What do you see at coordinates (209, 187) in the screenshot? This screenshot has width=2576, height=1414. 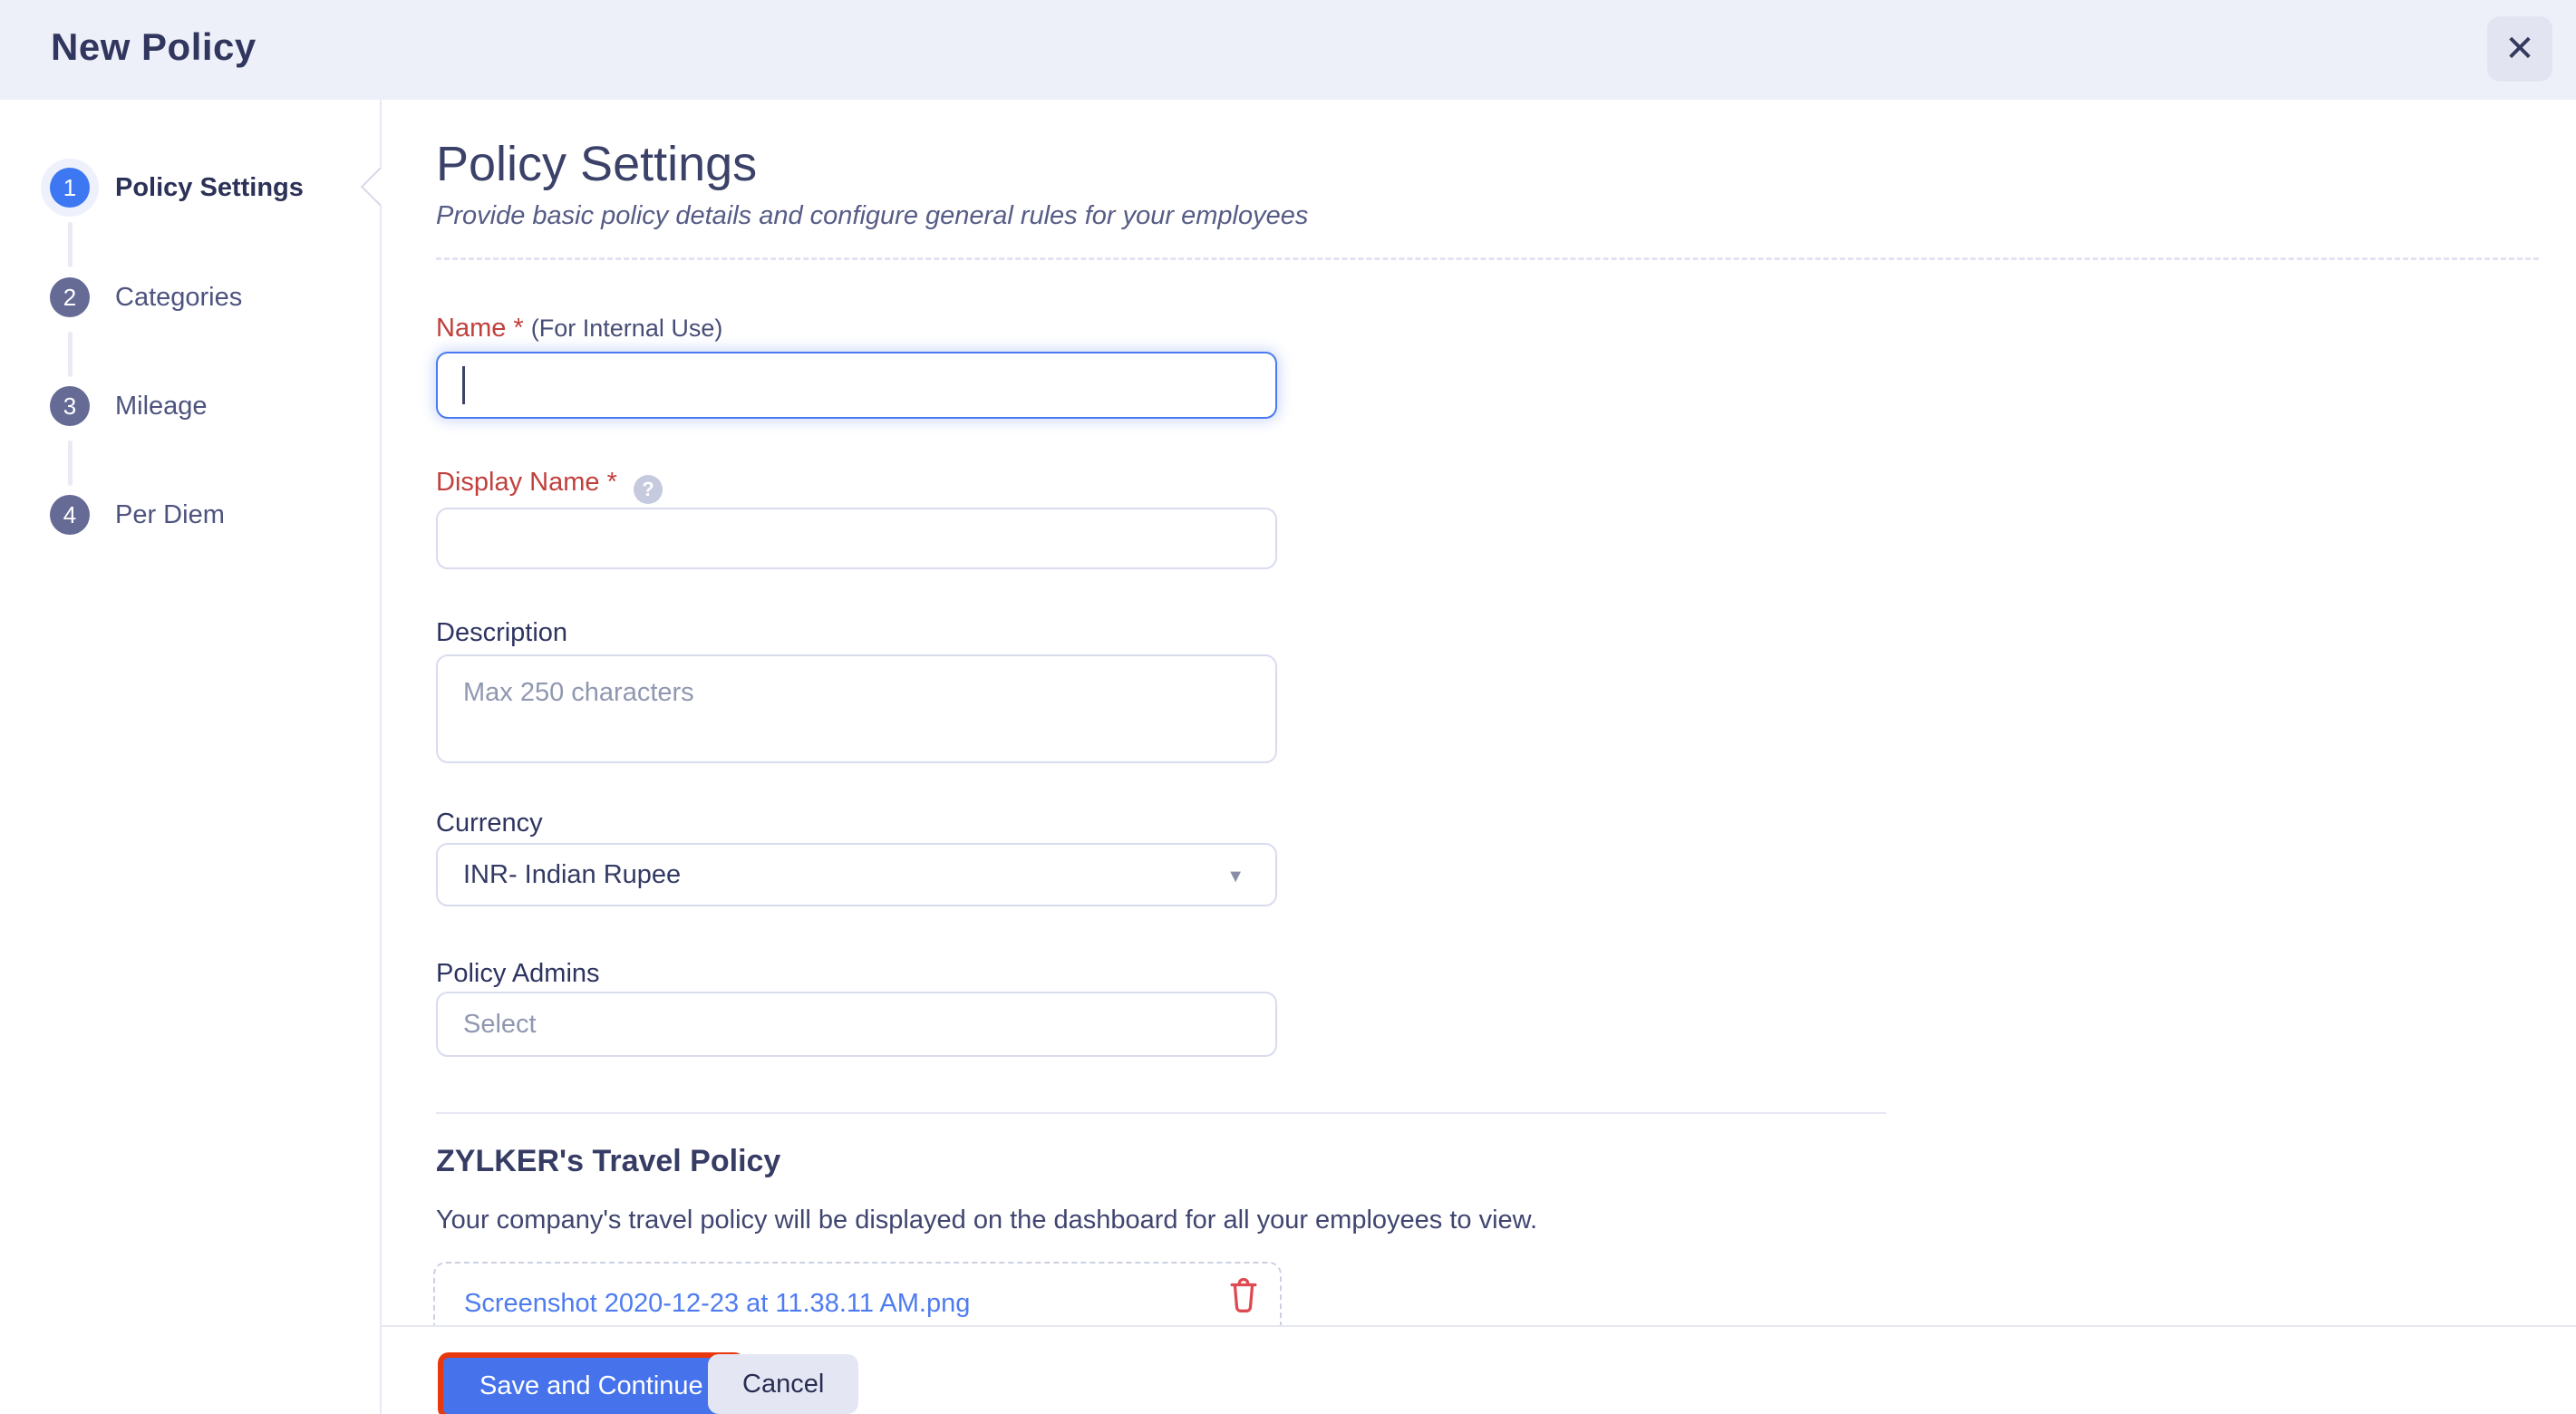 I see `step-label: Policy Settings` at bounding box center [209, 187].